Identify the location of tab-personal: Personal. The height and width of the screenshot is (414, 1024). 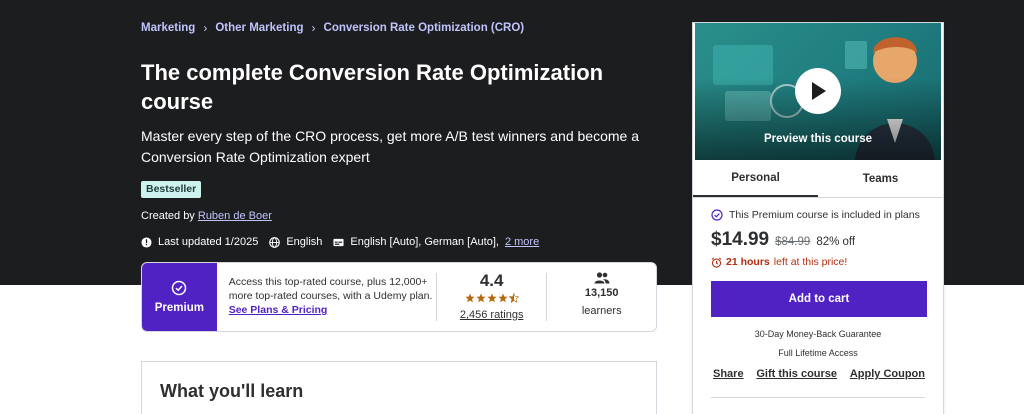
(755, 178).